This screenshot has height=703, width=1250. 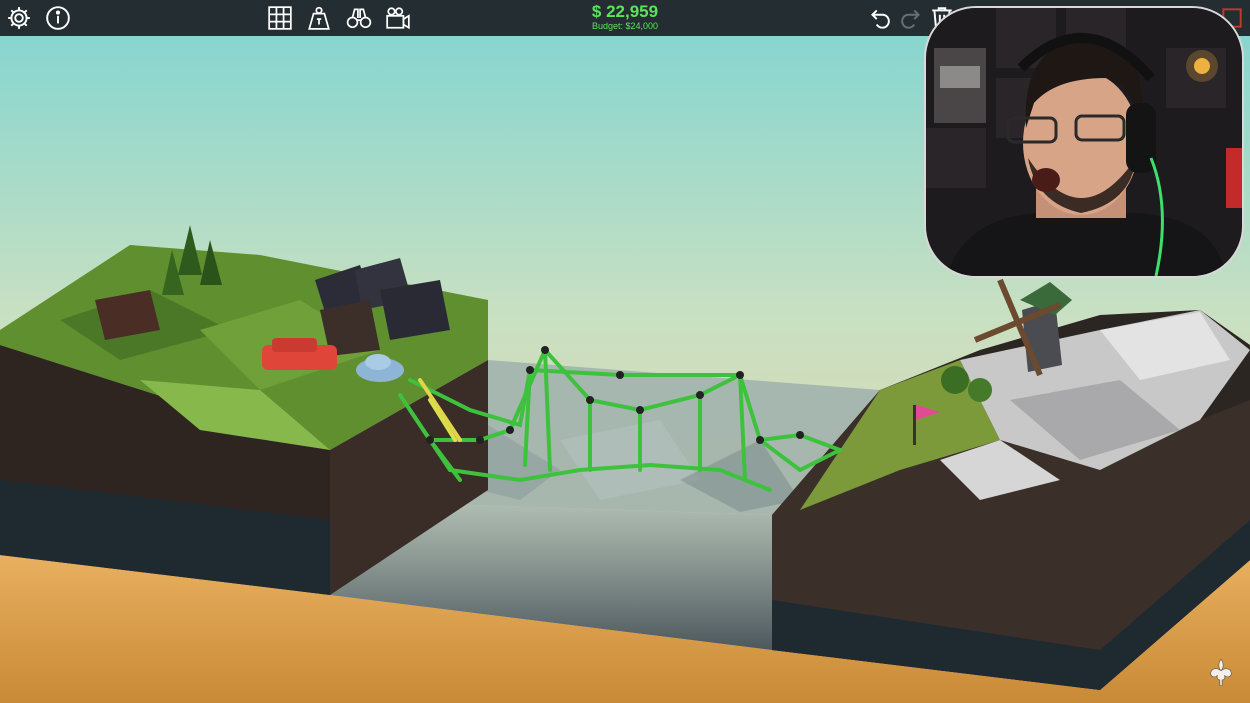 What do you see at coordinates (58, 18) in the screenshot?
I see `info-icon` at bounding box center [58, 18].